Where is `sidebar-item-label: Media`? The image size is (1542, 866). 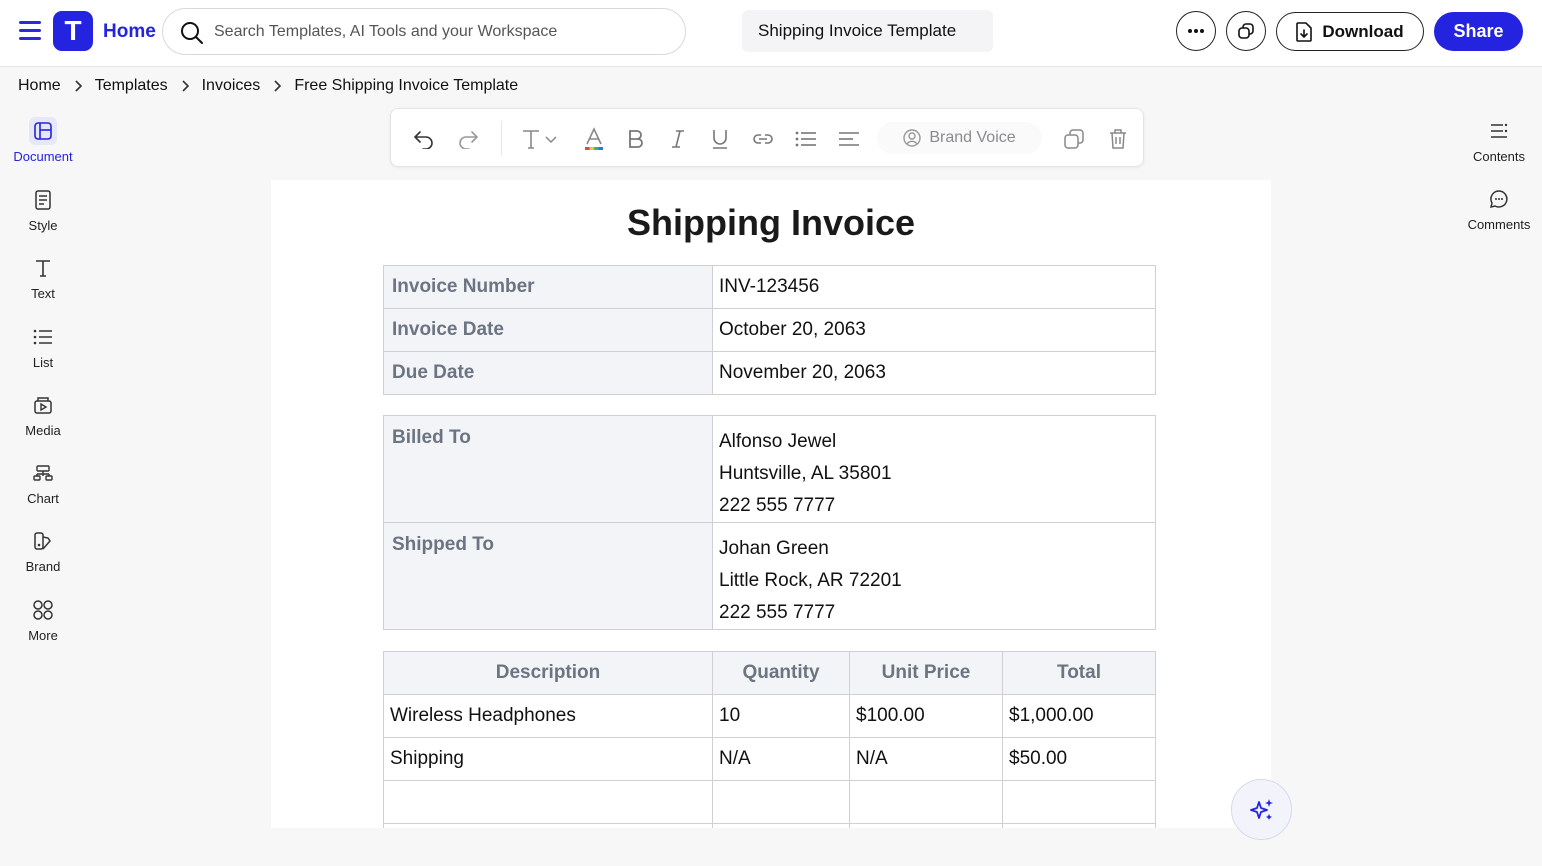
sidebar-item-label: Media is located at coordinates (43, 430).